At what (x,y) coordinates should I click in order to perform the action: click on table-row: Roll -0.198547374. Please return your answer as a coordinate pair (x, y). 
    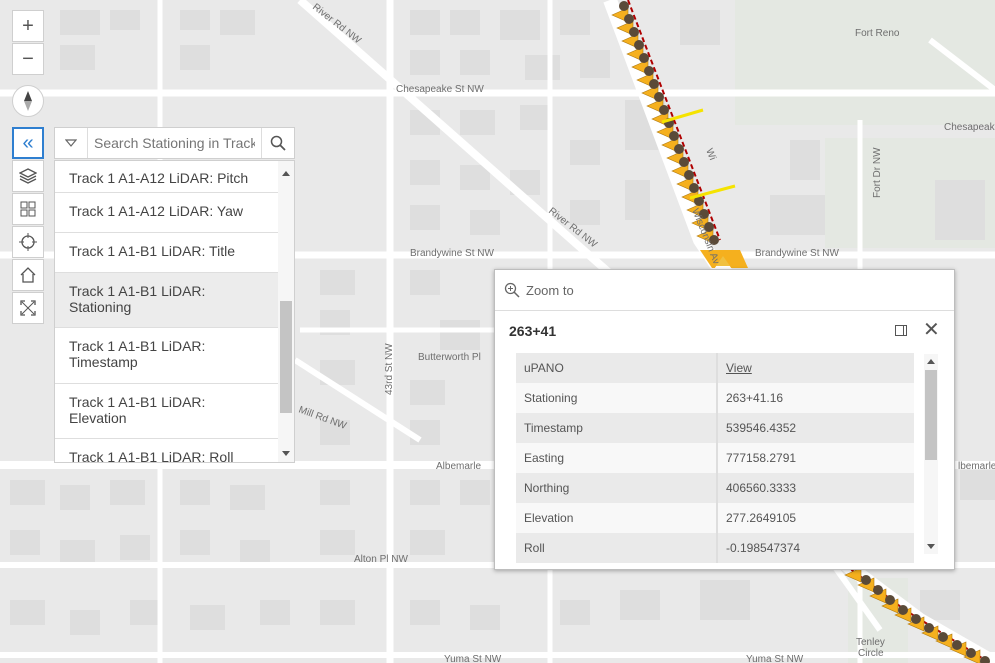
    Looking at the image, I should click on (715, 548).